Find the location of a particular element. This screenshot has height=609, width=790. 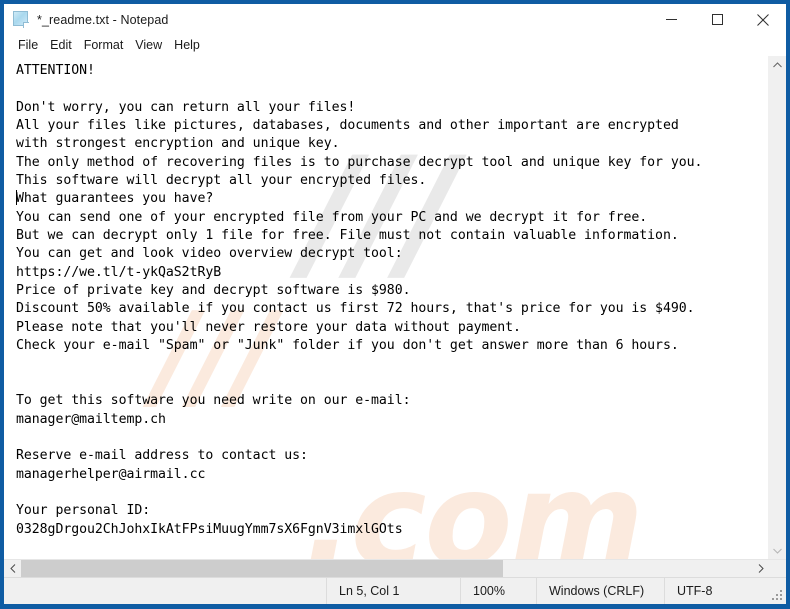

status-spacer is located at coordinates (165, 591).